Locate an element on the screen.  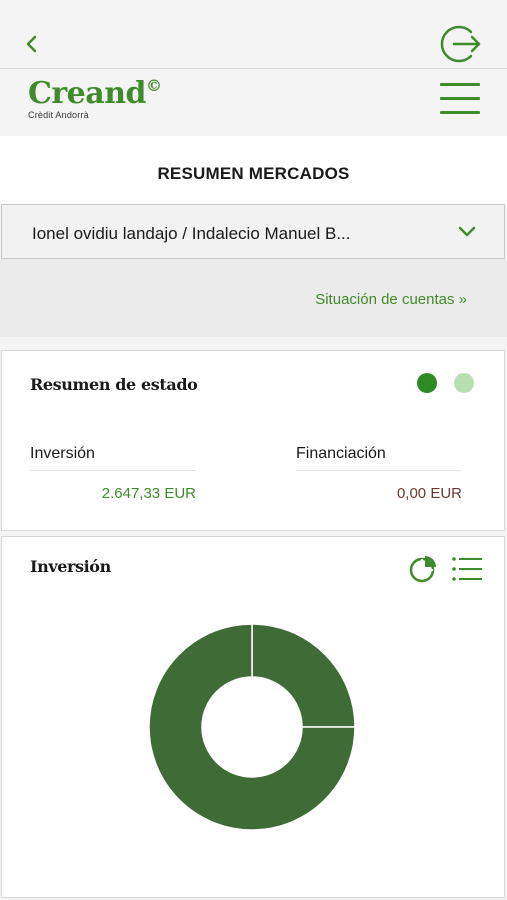
list-view-icon is located at coordinates (467, 569).